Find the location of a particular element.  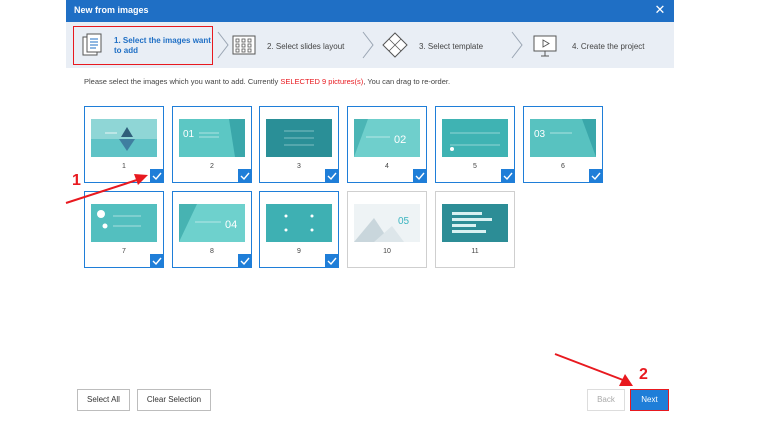

slide-text: 03 is located at coordinates (540, 134).